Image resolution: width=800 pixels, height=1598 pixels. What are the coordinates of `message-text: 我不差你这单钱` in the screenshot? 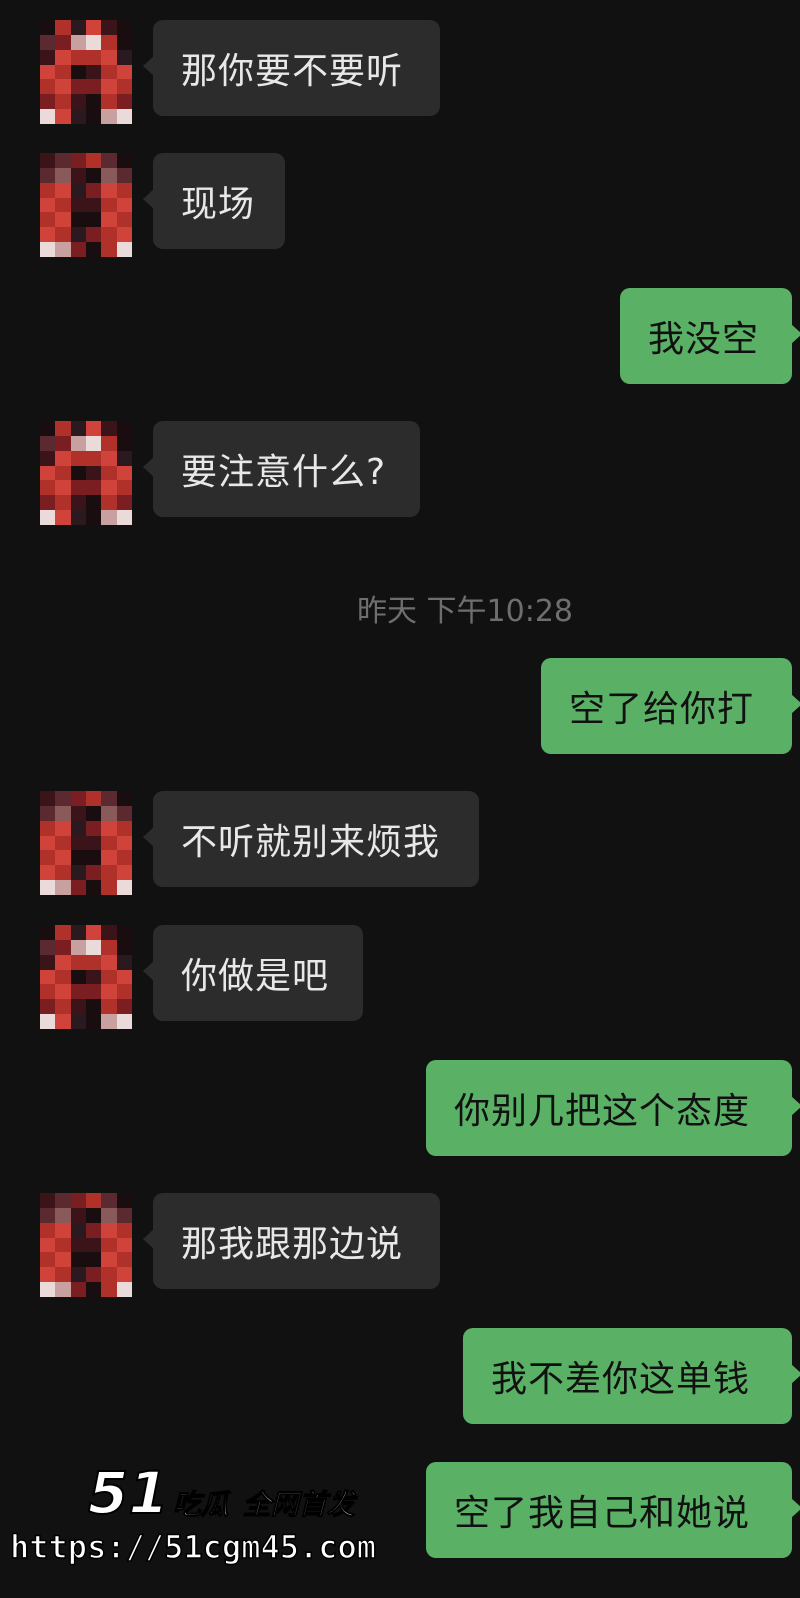 It's located at (621, 1379).